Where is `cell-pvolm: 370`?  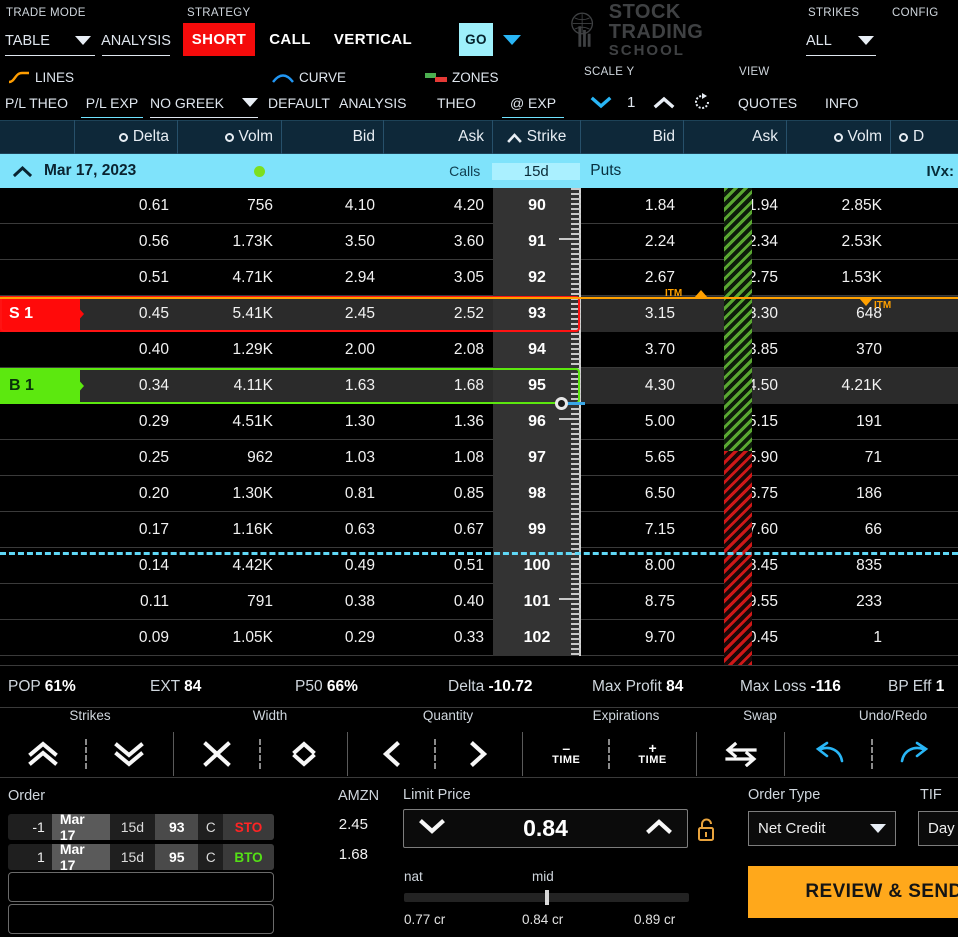 cell-pvolm: 370 is located at coordinates (839, 350).